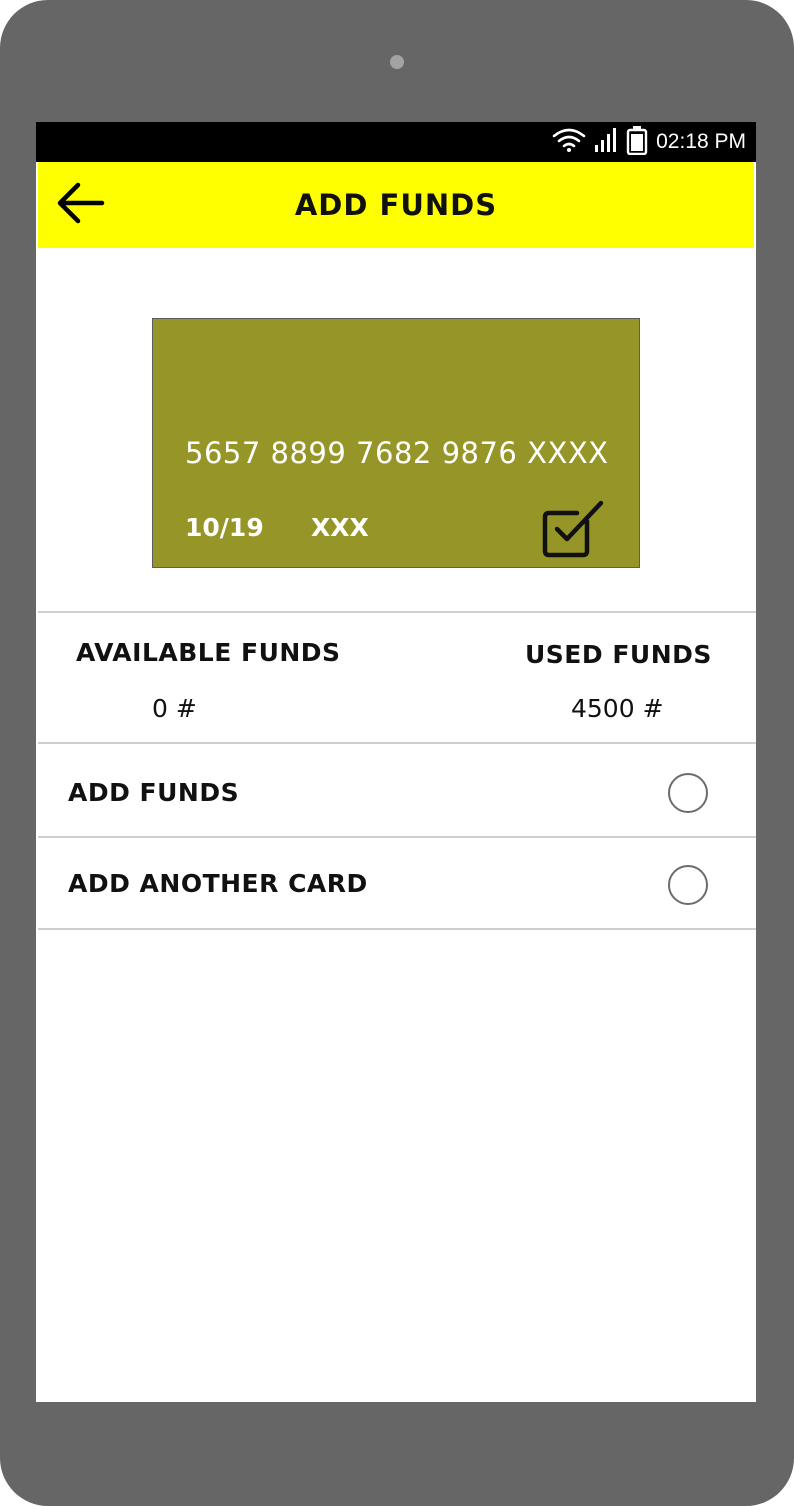 This screenshot has height=1506, width=794. What do you see at coordinates (649, 142) in the screenshot?
I see `status-icons: 02:18 PM` at bounding box center [649, 142].